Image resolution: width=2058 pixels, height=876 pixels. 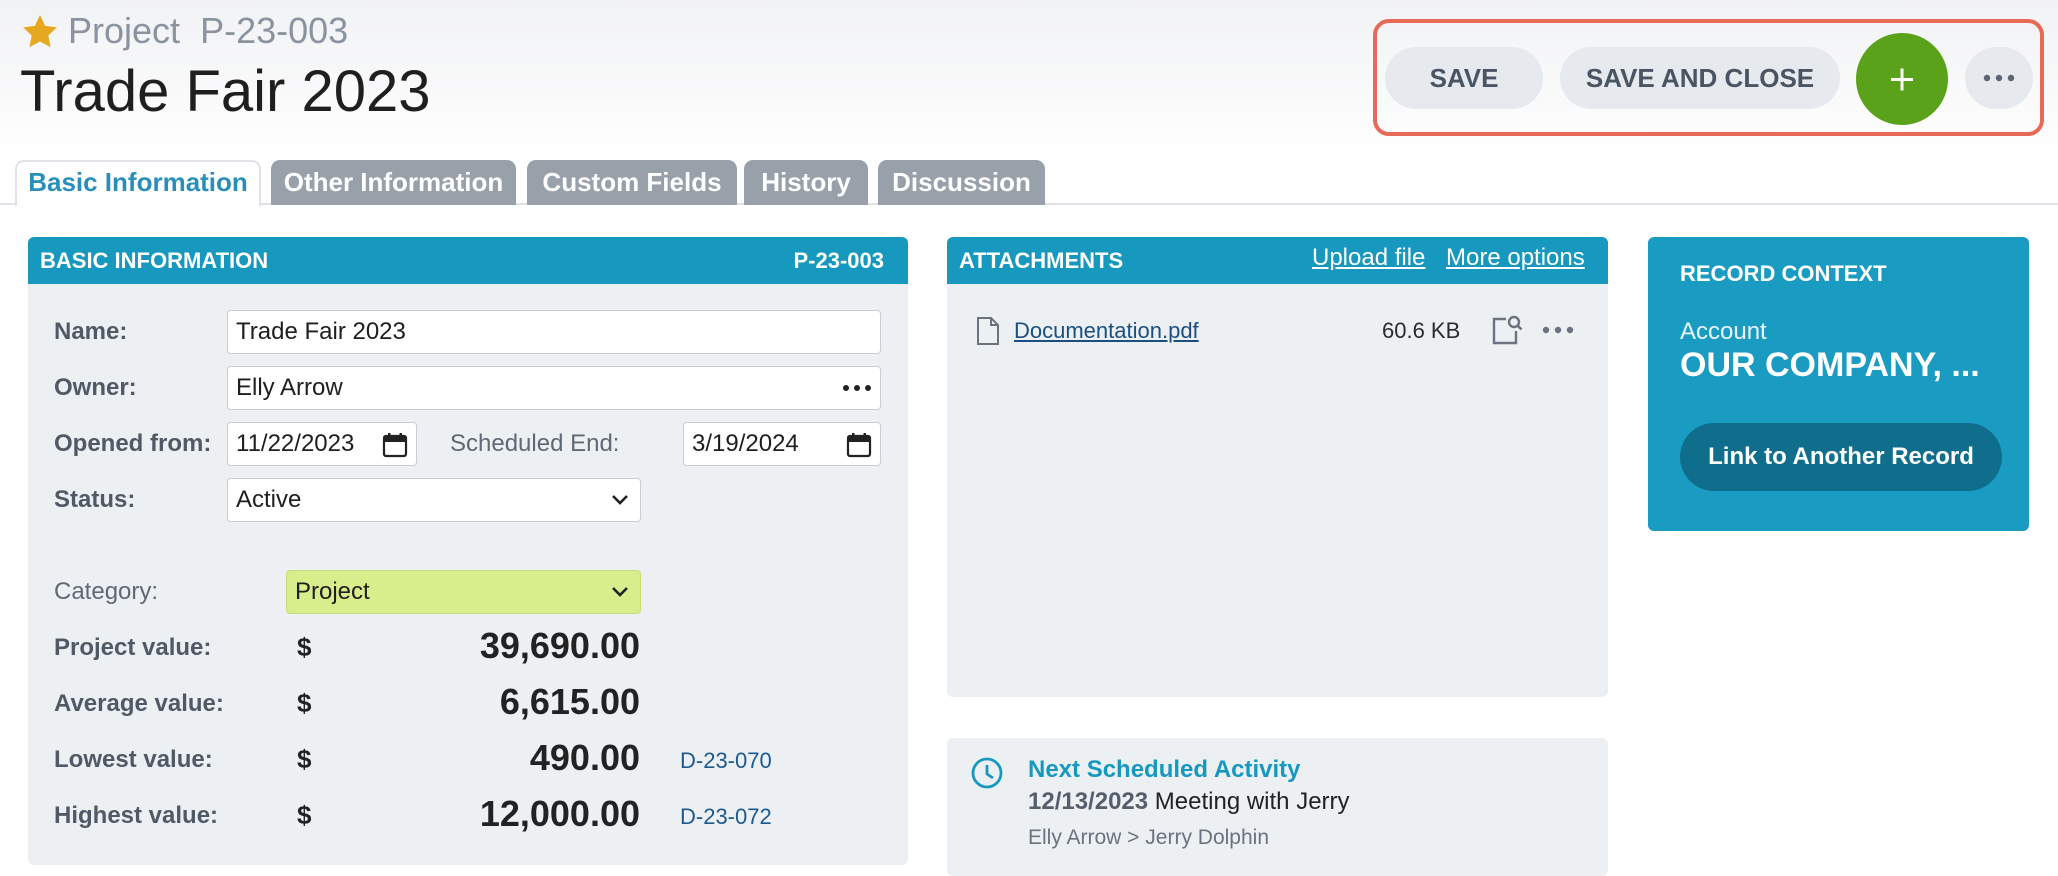 What do you see at coordinates (332, 591) in the screenshot?
I see `category-value: Project` at bounding box center [332, 591].